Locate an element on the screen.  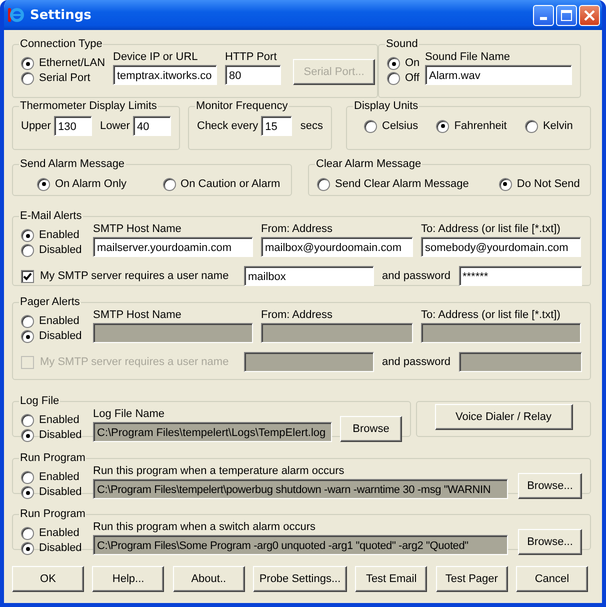
group-title: Thermometer Display Limits is located at coordinates (88, 106).